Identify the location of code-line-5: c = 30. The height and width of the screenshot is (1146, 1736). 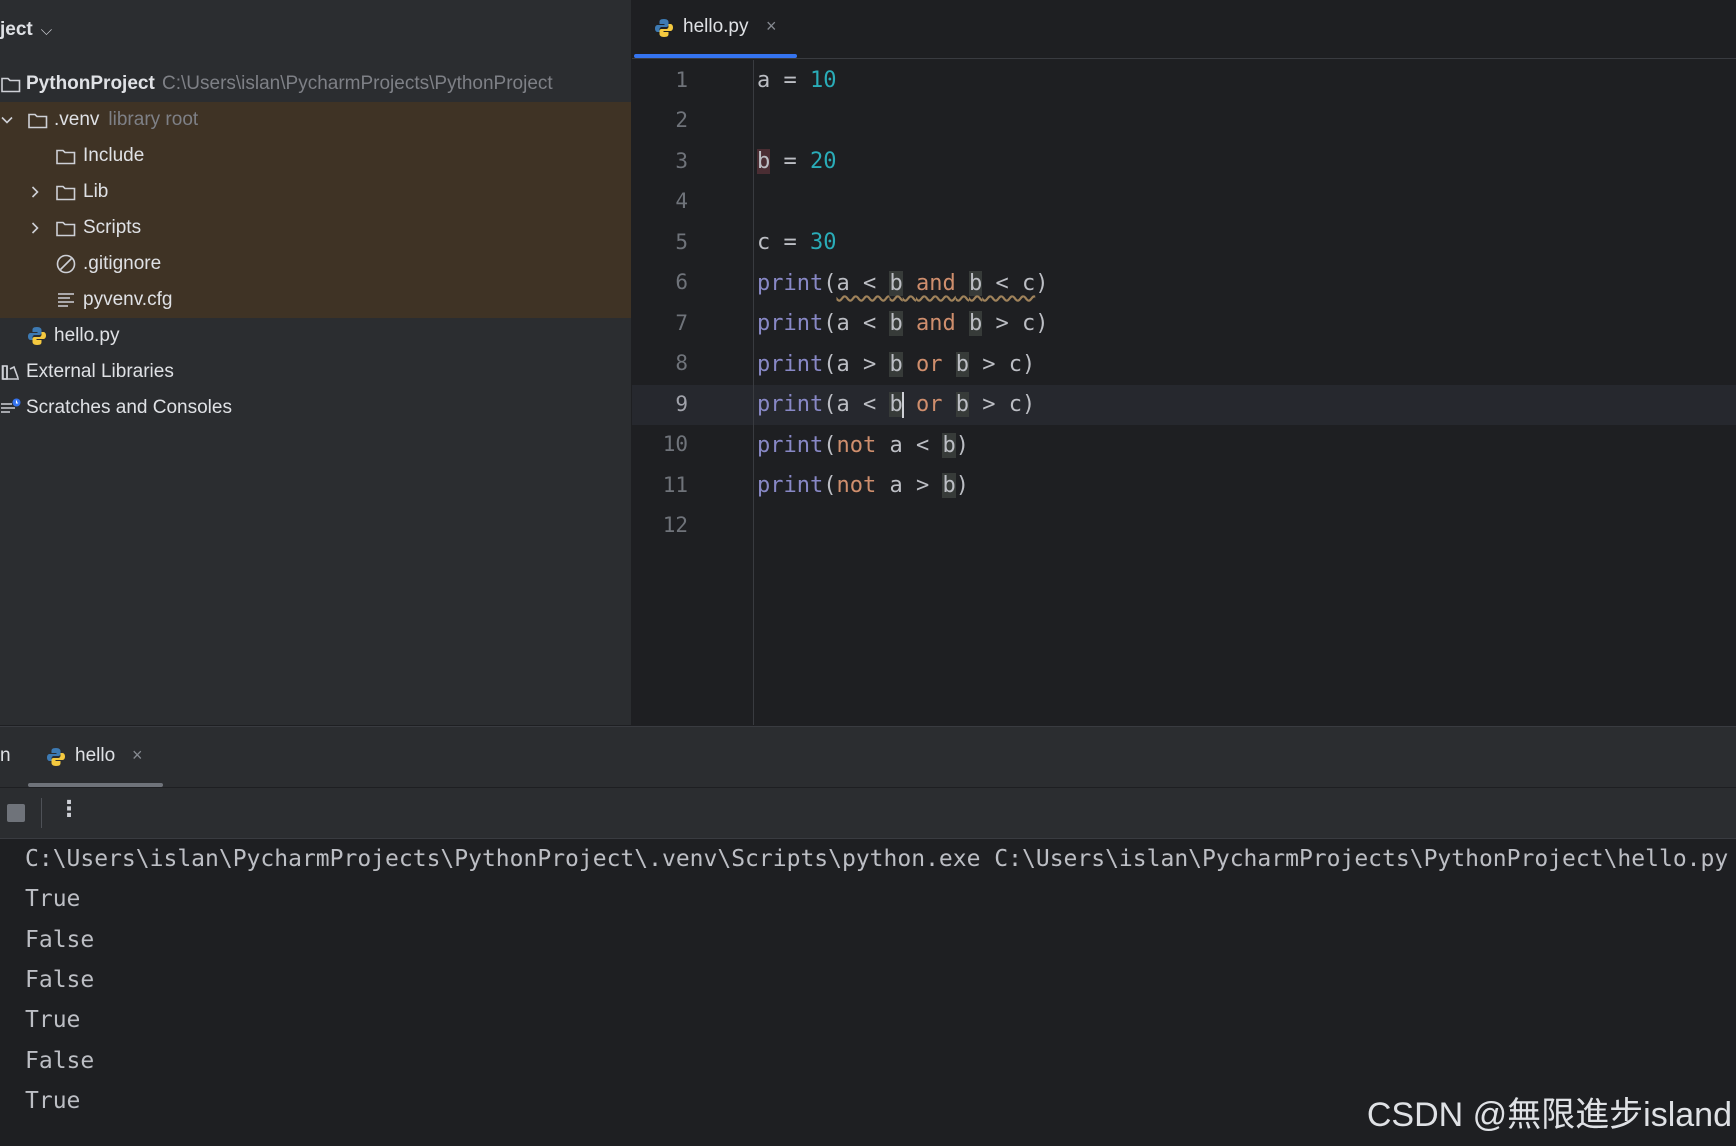
(797, 243).